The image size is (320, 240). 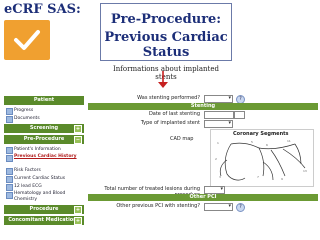 I want to click on sidebar-section-label: Pre-Procedure, so click(x=44, y=139).